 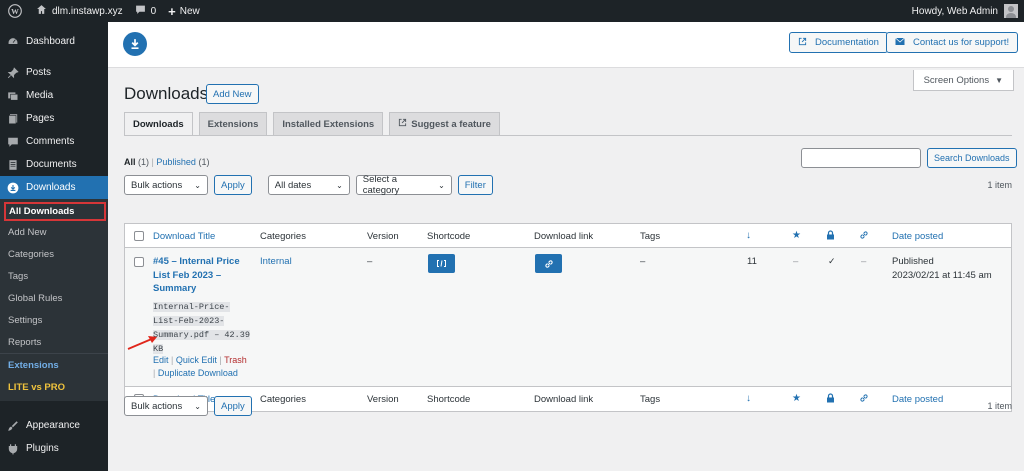 What do you see at coordinates (942, 268) in the screenshot?
I see `date-posted: Published 2023/02/21 at 11:45 am` at bounding box center [942, 268].